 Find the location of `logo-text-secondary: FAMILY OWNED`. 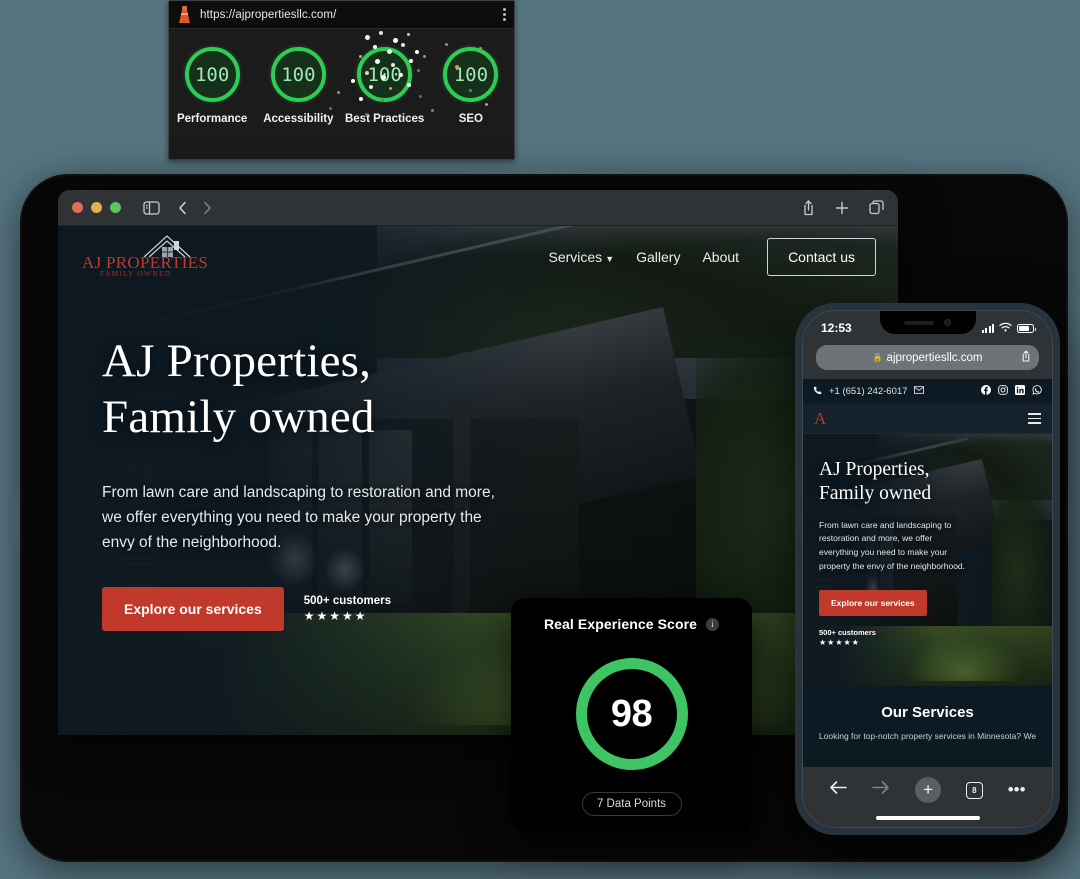

logo-text-secondary: FAMILY OWNED is located at coordinates (136, 273).